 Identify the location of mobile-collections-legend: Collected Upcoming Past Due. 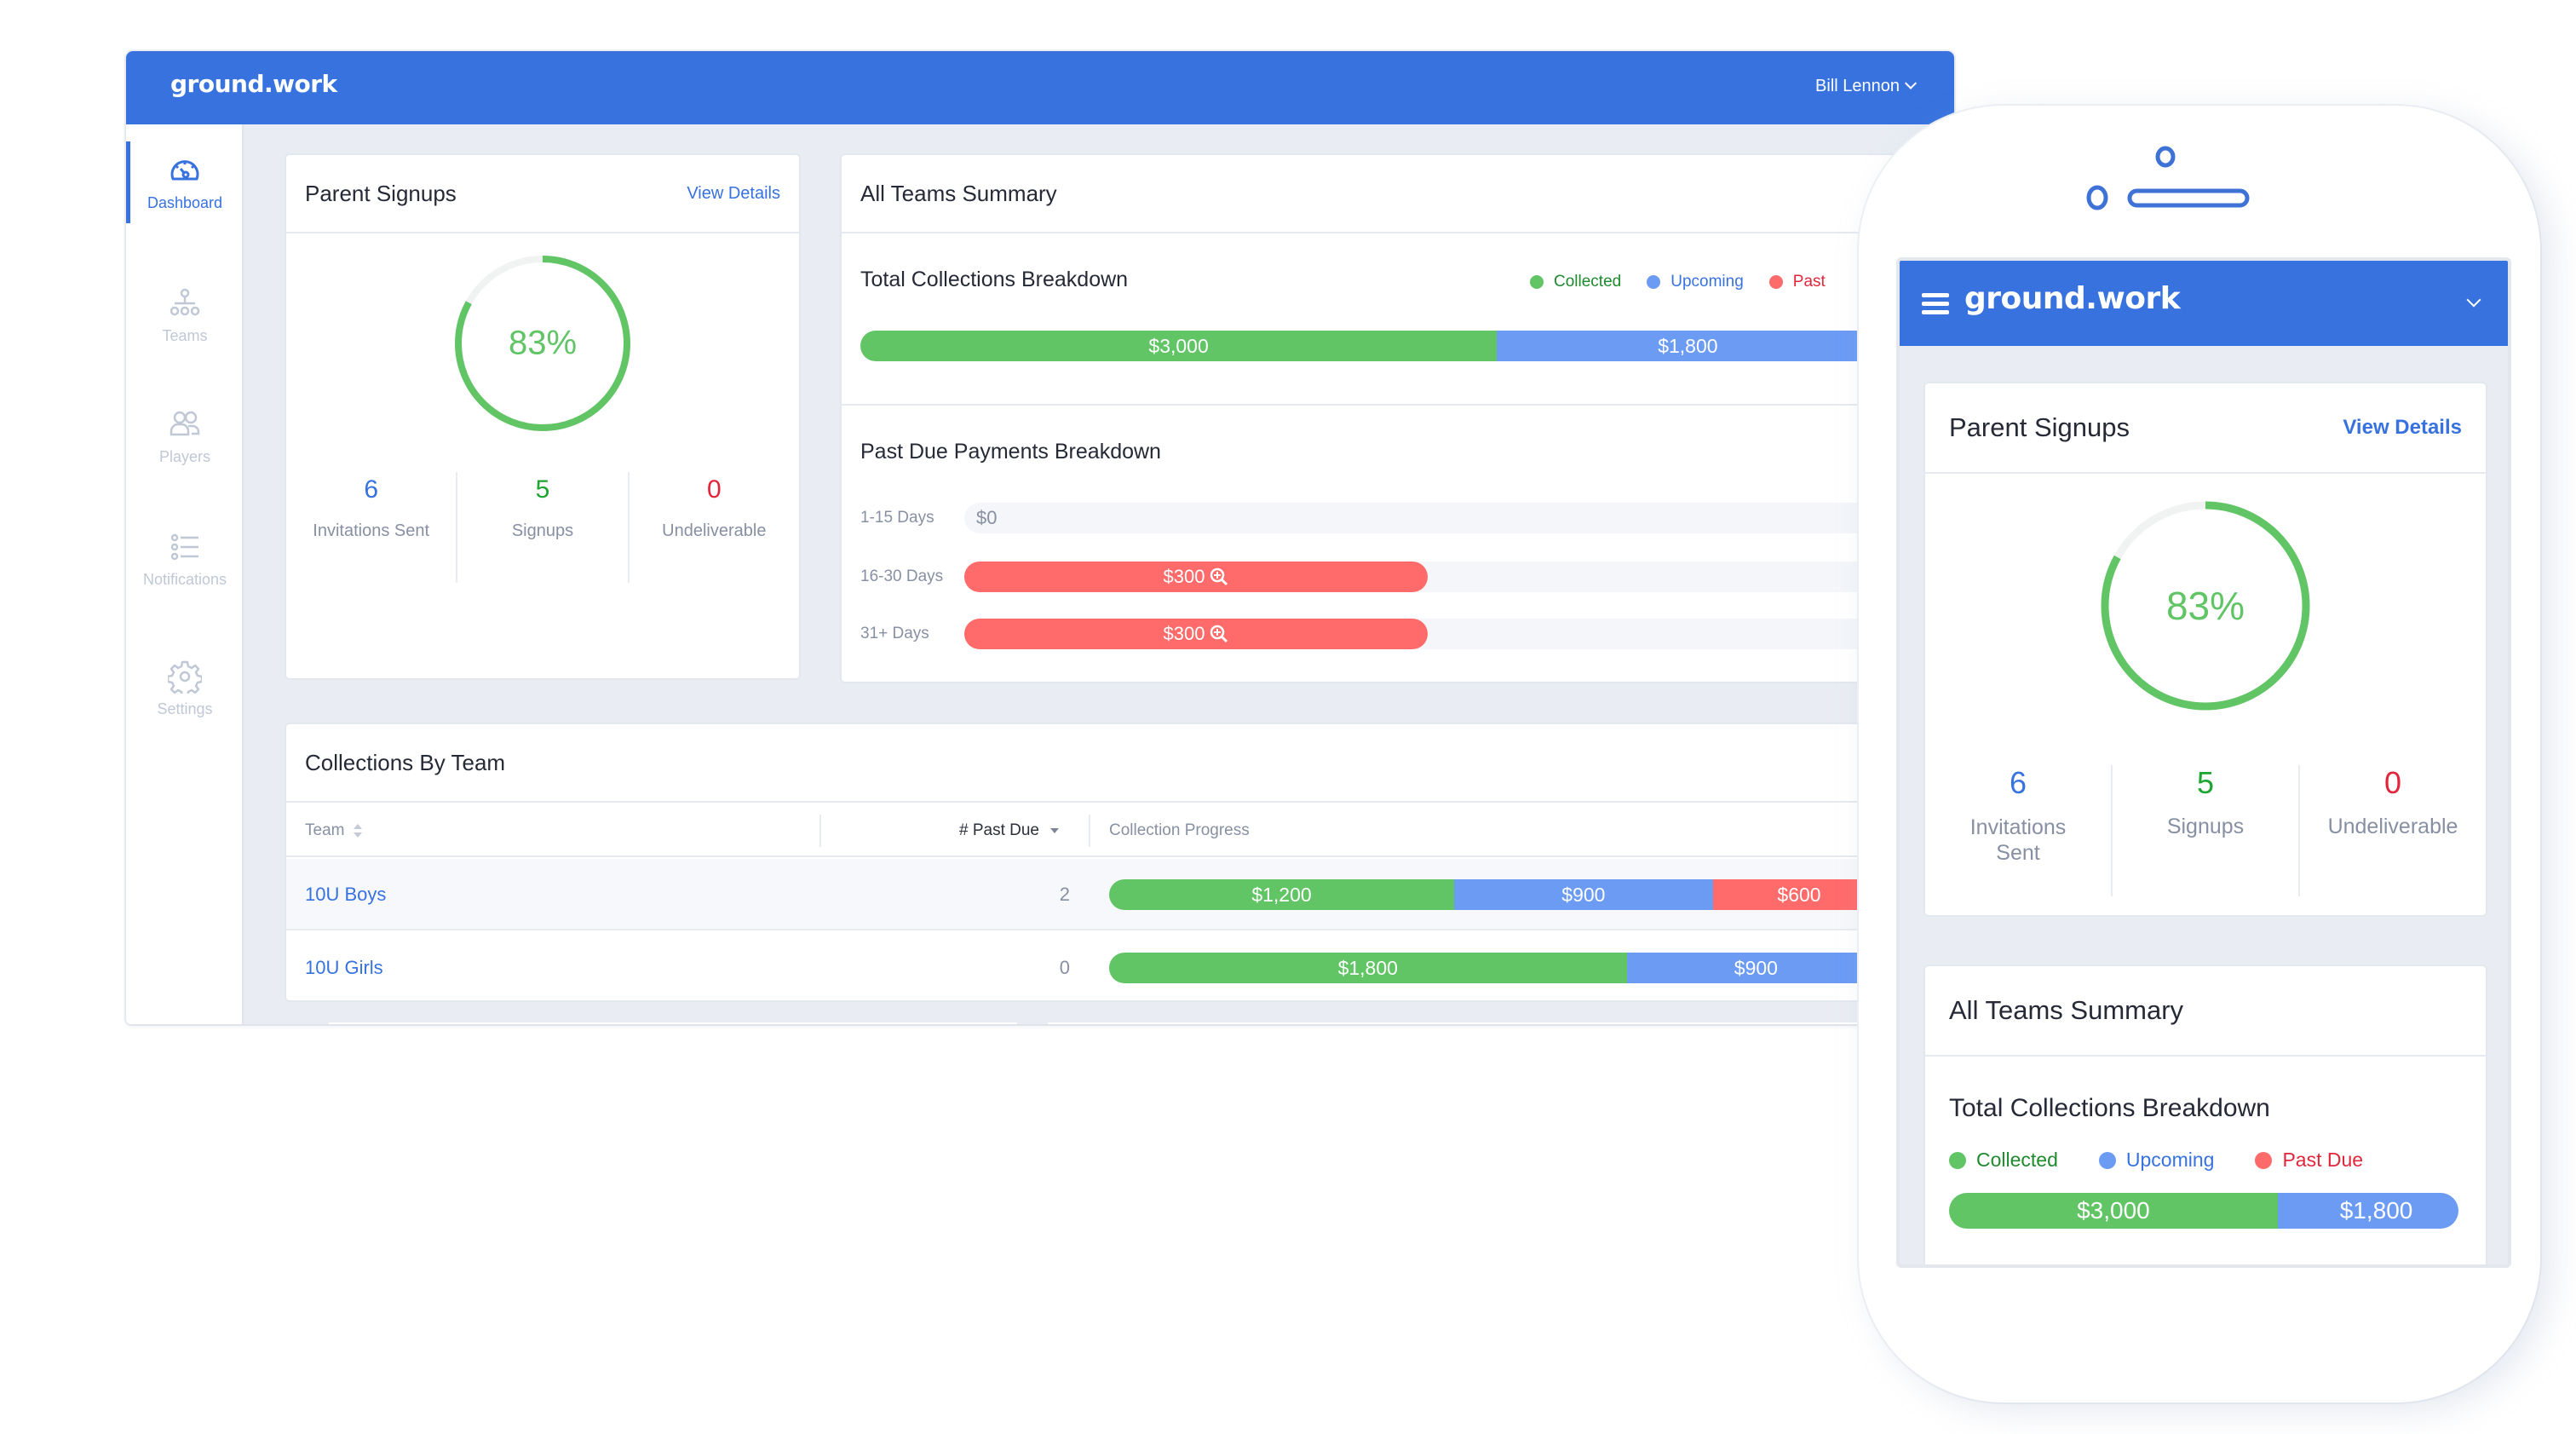
(2156, 1160).